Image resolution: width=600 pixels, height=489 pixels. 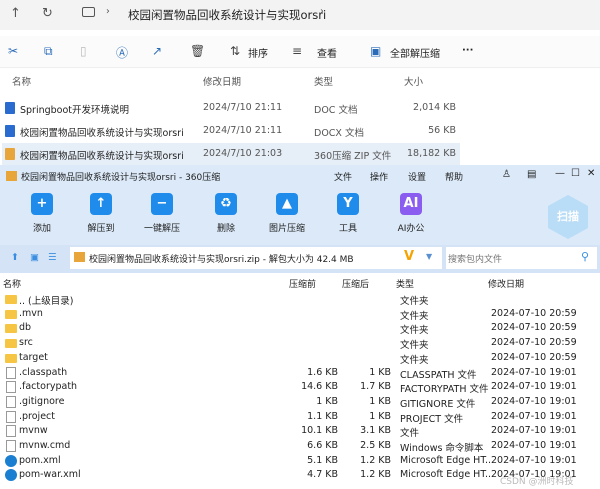 I want to click on extract-folder-icon: ▣, so click(x=376, y=51).